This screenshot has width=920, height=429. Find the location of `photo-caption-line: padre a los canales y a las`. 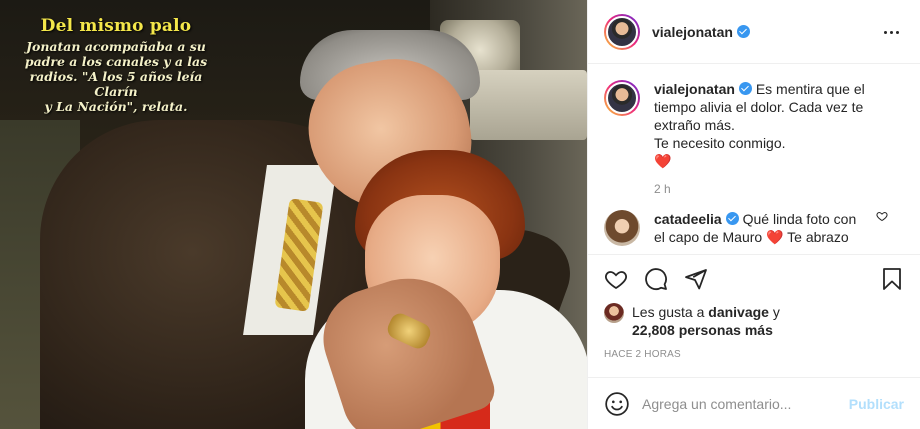

photo-caption-line: padre a los canales y a las is located at coordinates (116, 61).